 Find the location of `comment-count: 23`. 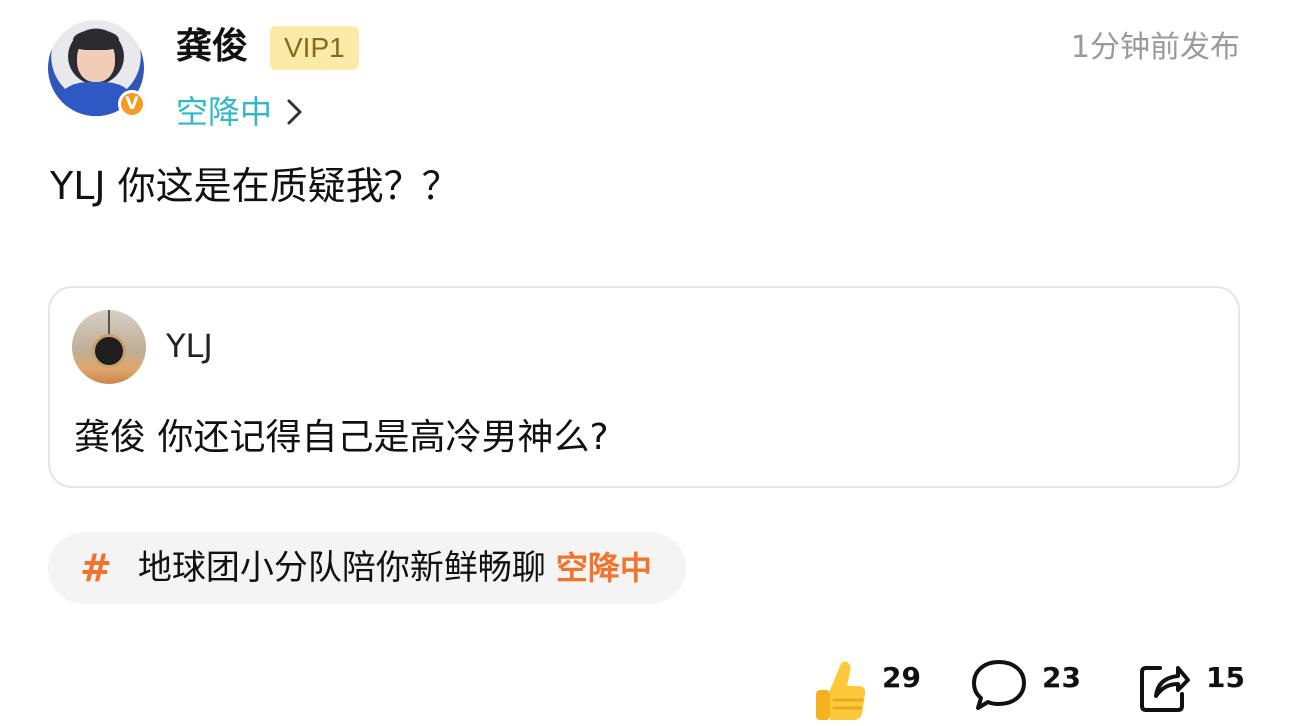

comment-count: 23 is located at coordinates (1061, 677).